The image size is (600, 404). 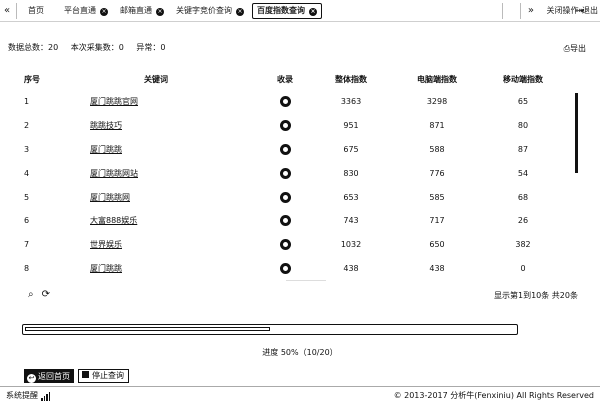 I want to click on mobile-index: 0, so click(x=523, y=268).